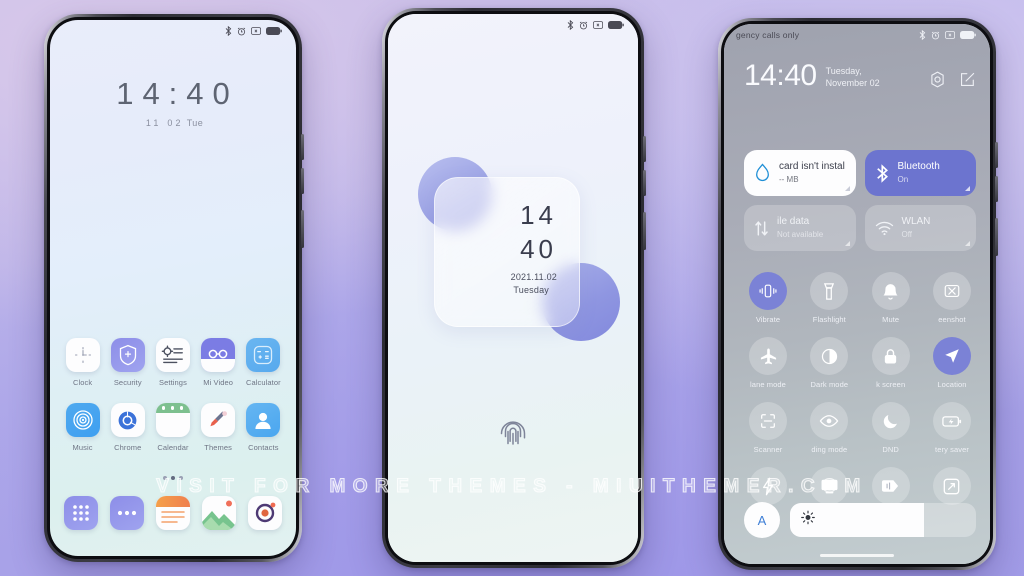  I want to click on toggle-lock-screen: k screen, so click(891, 363).